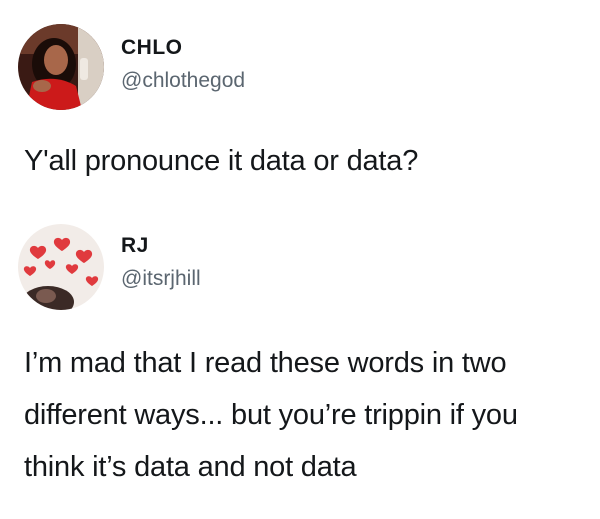 Image resolution: width=600 pixels, height=519 pixels. Describe the element at coordinates (183, 81) in the screenshot. I see `user-handle: @chlothegod` at that location.